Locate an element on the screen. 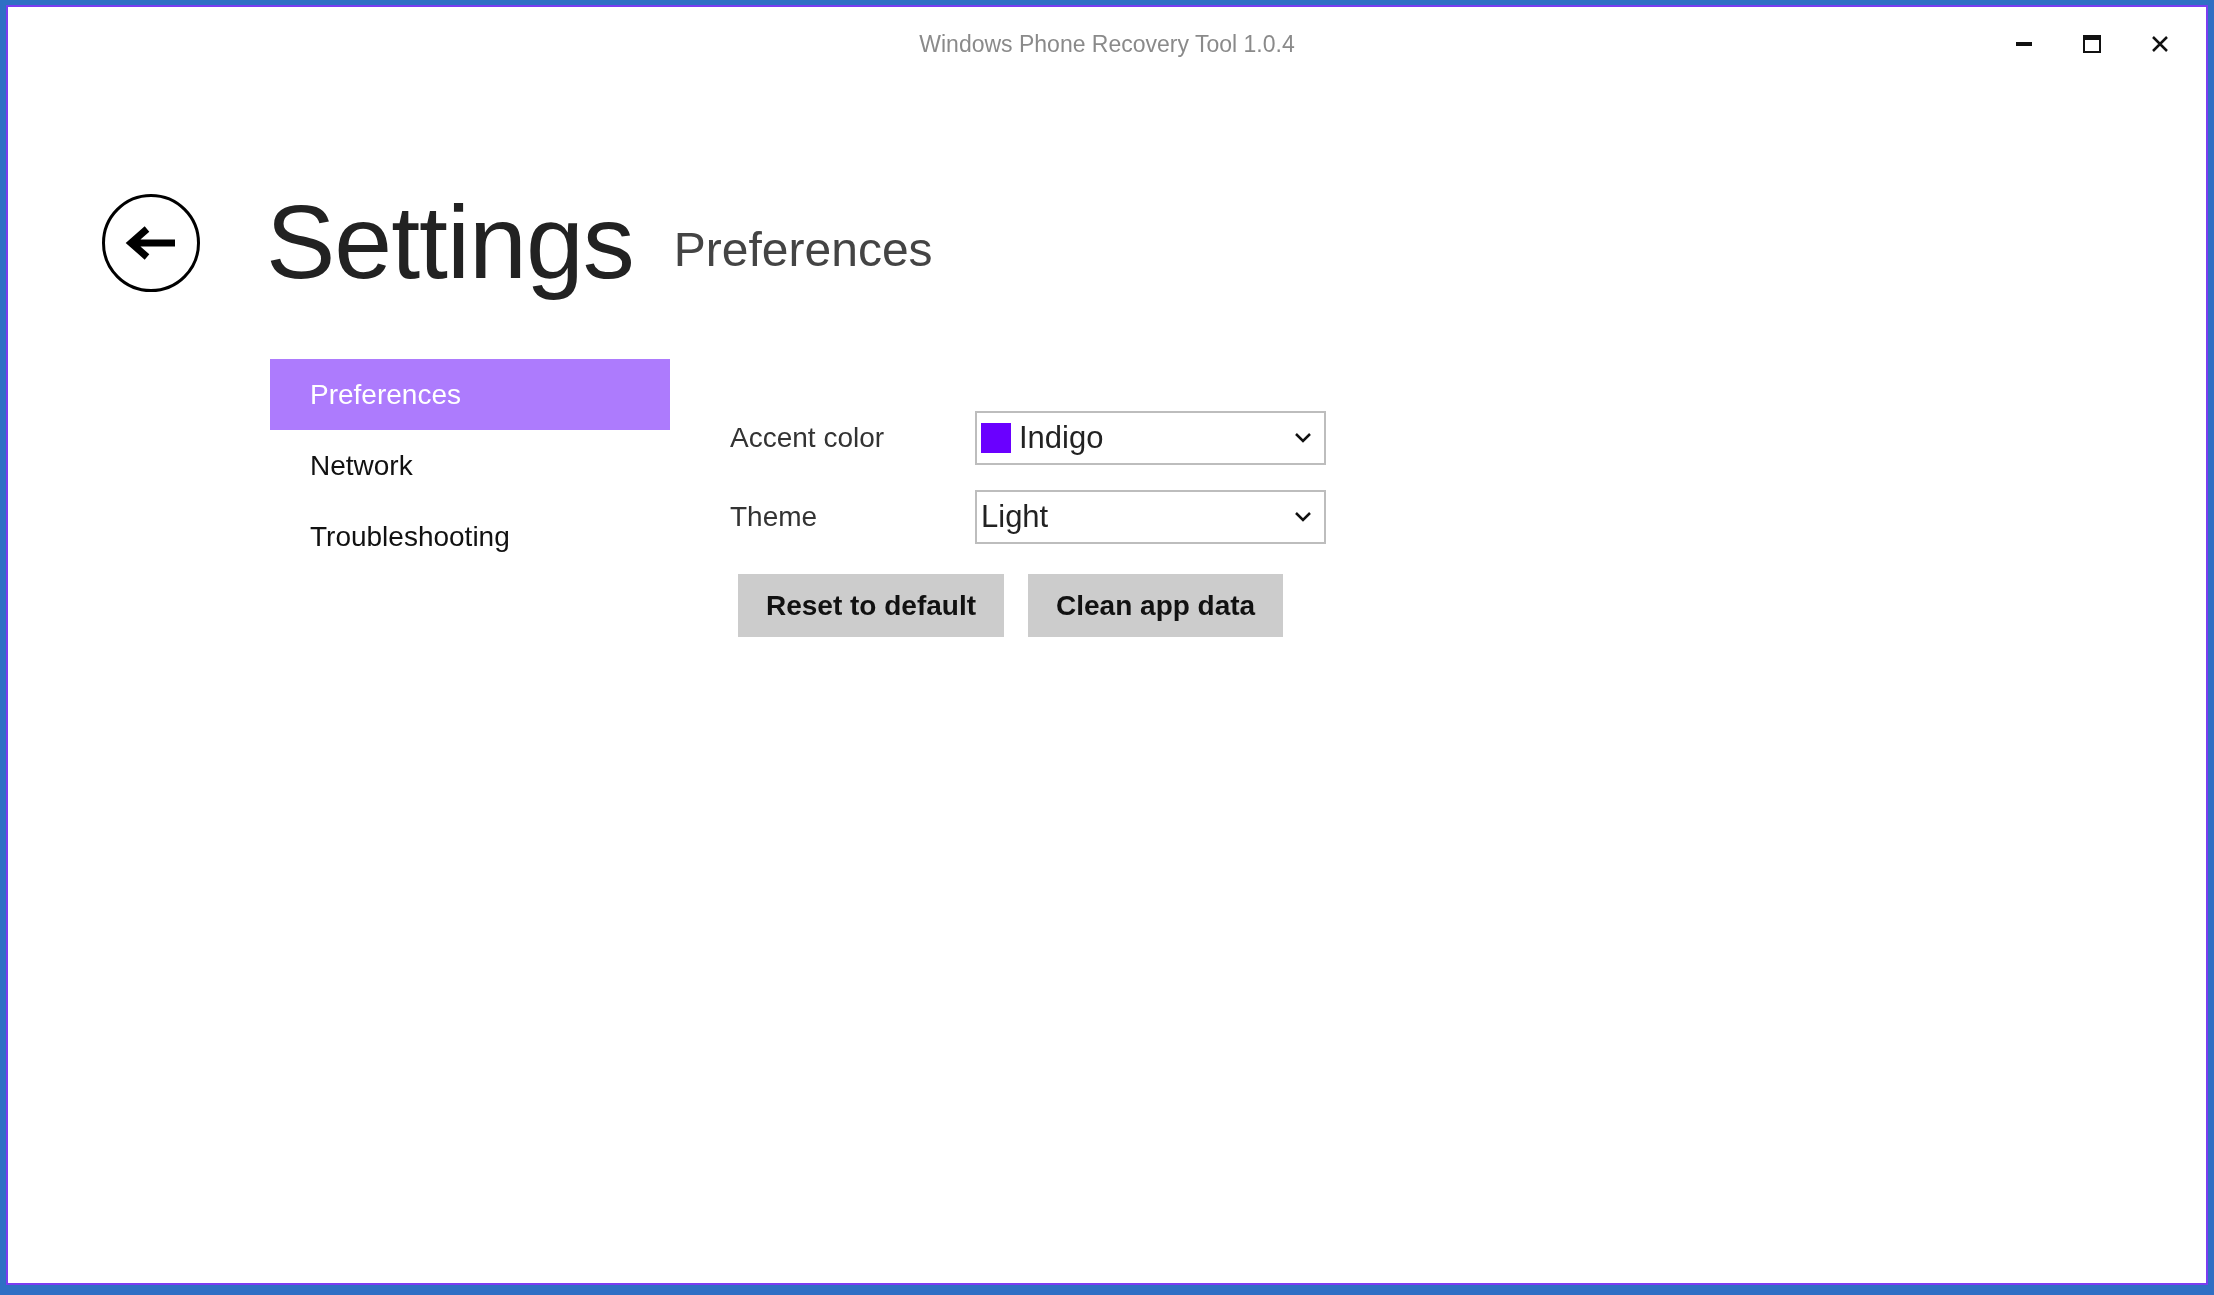 The image size is (2214, 1295). maximize-icon is located at coordinates (2092, 44).